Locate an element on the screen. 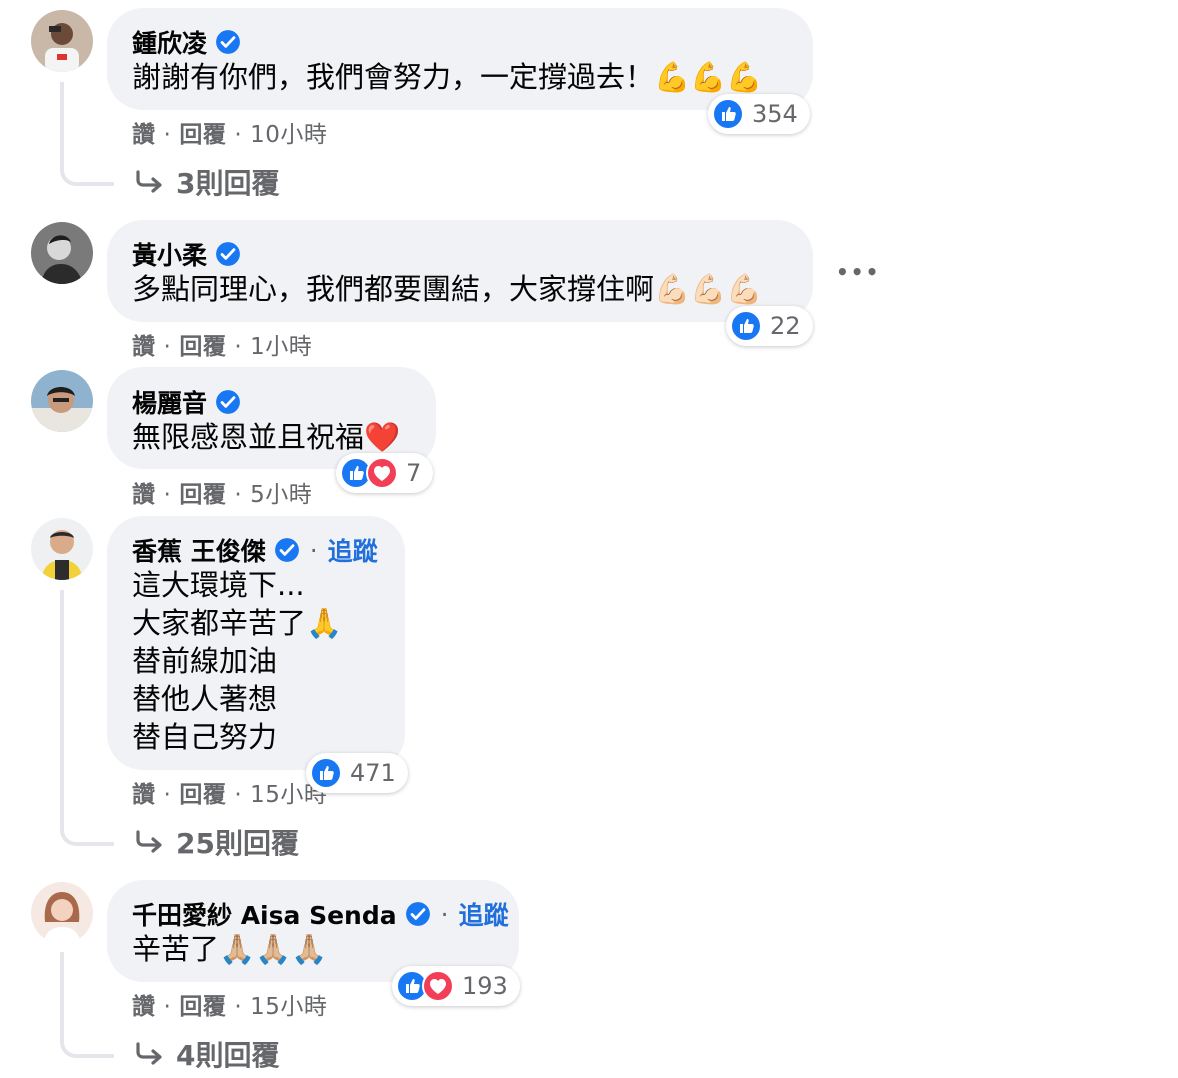  reaction-count: 22 is located at coordinates (785, 326).